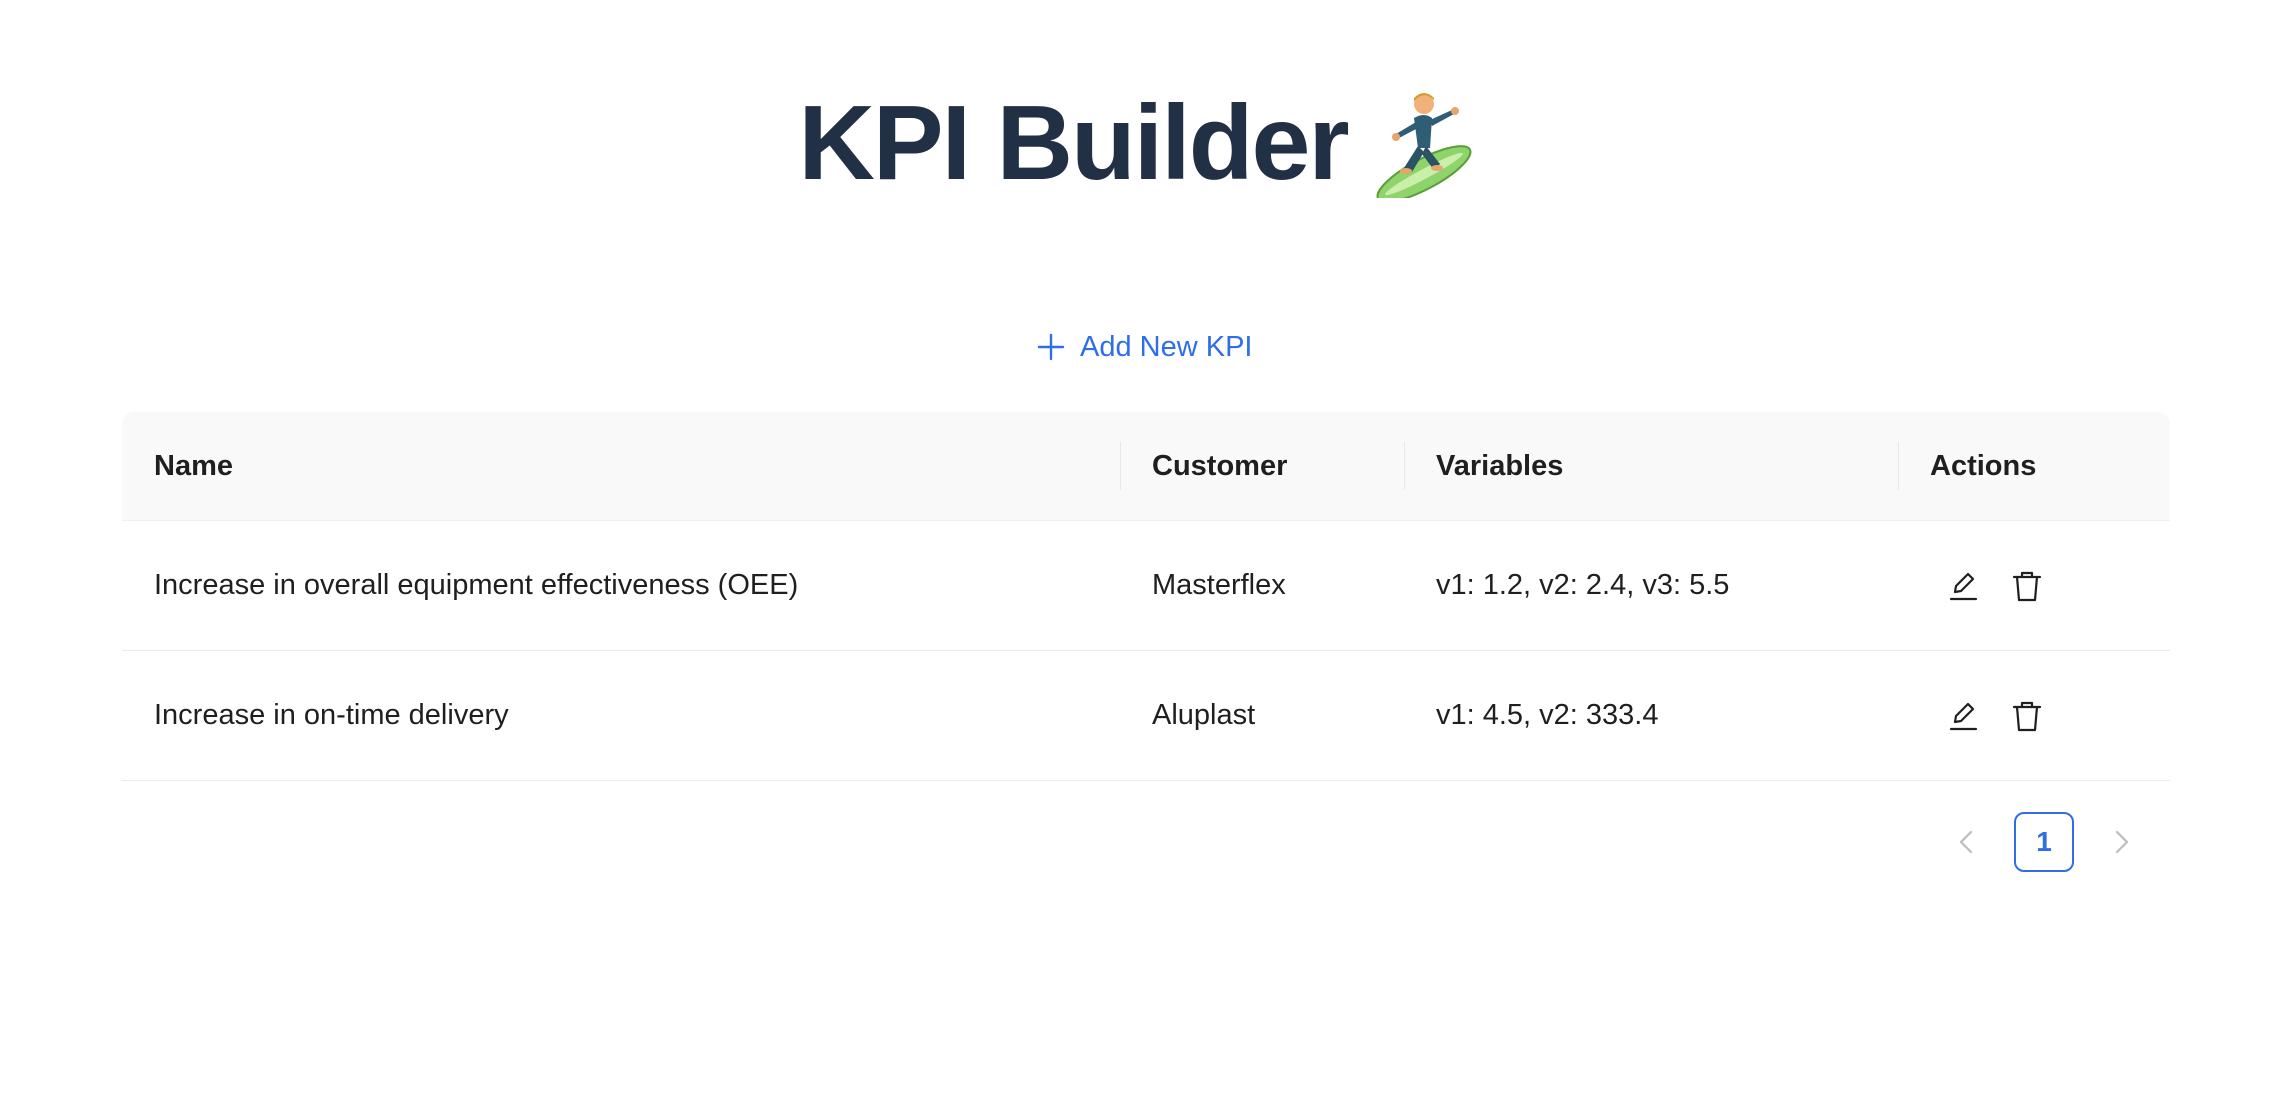  I want to click on customer-cell: Masterflex, so click(1262, 585).